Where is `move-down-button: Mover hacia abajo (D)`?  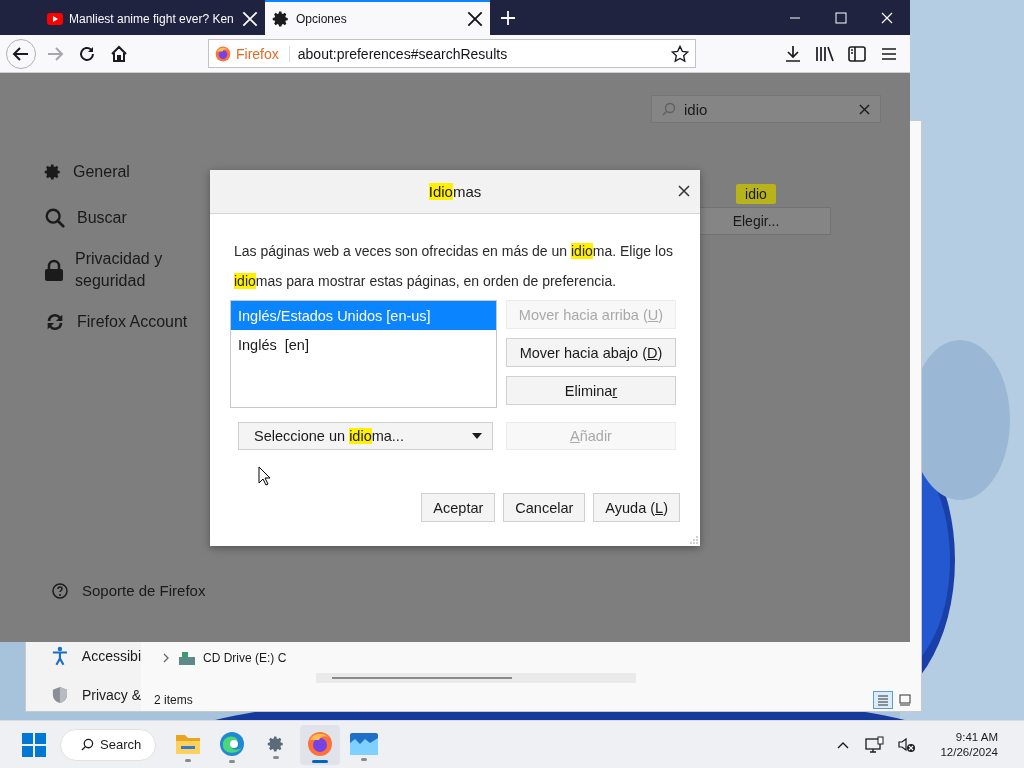
move-down-button: Mover hacia abajo (D) is located at coordinates (591, 352).